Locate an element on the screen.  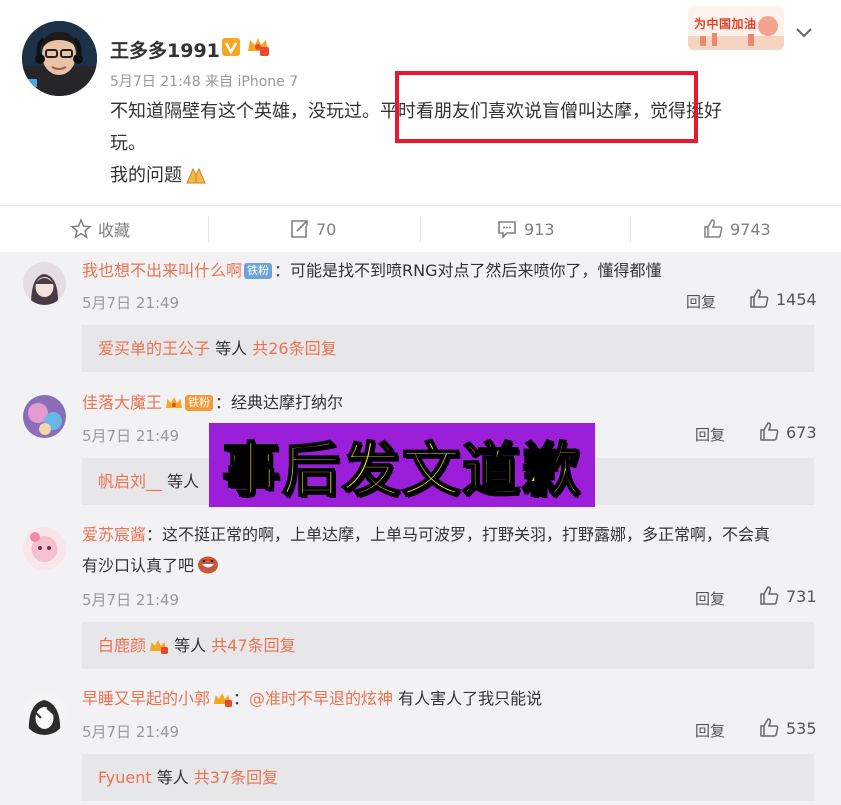
comment-body-cont: 有沙口认真了吧 is located at coordinates (138, 565).